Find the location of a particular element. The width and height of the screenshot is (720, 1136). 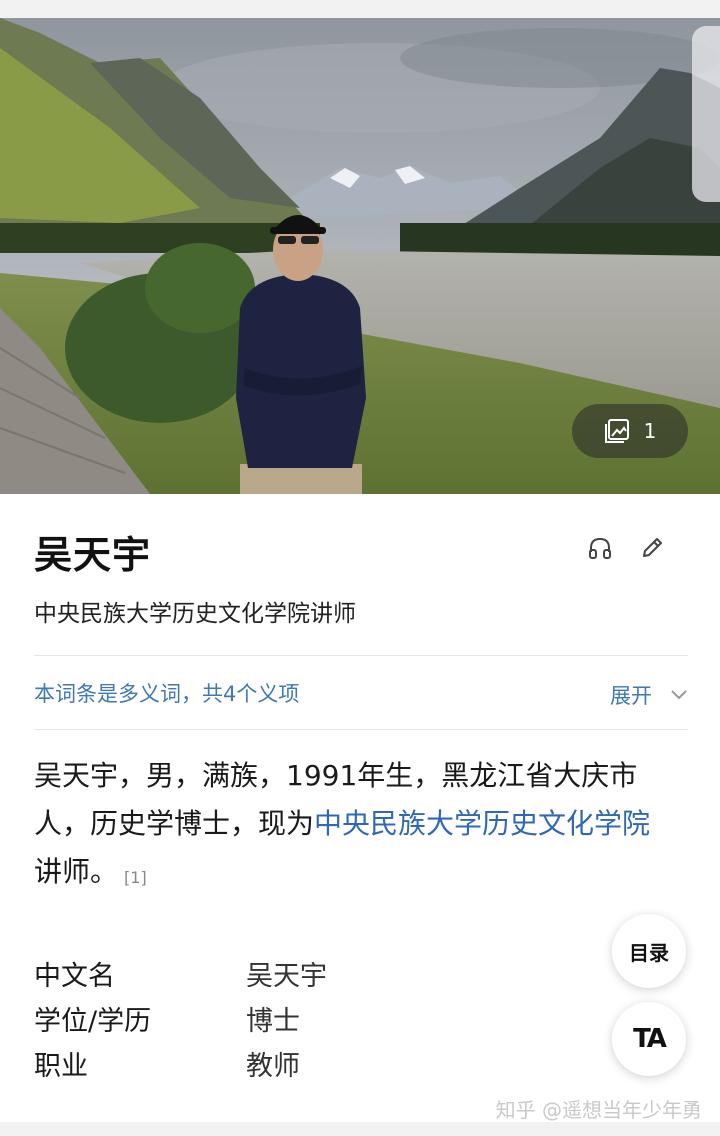

reference-marker: [1] is located at coordinates (135, 877).